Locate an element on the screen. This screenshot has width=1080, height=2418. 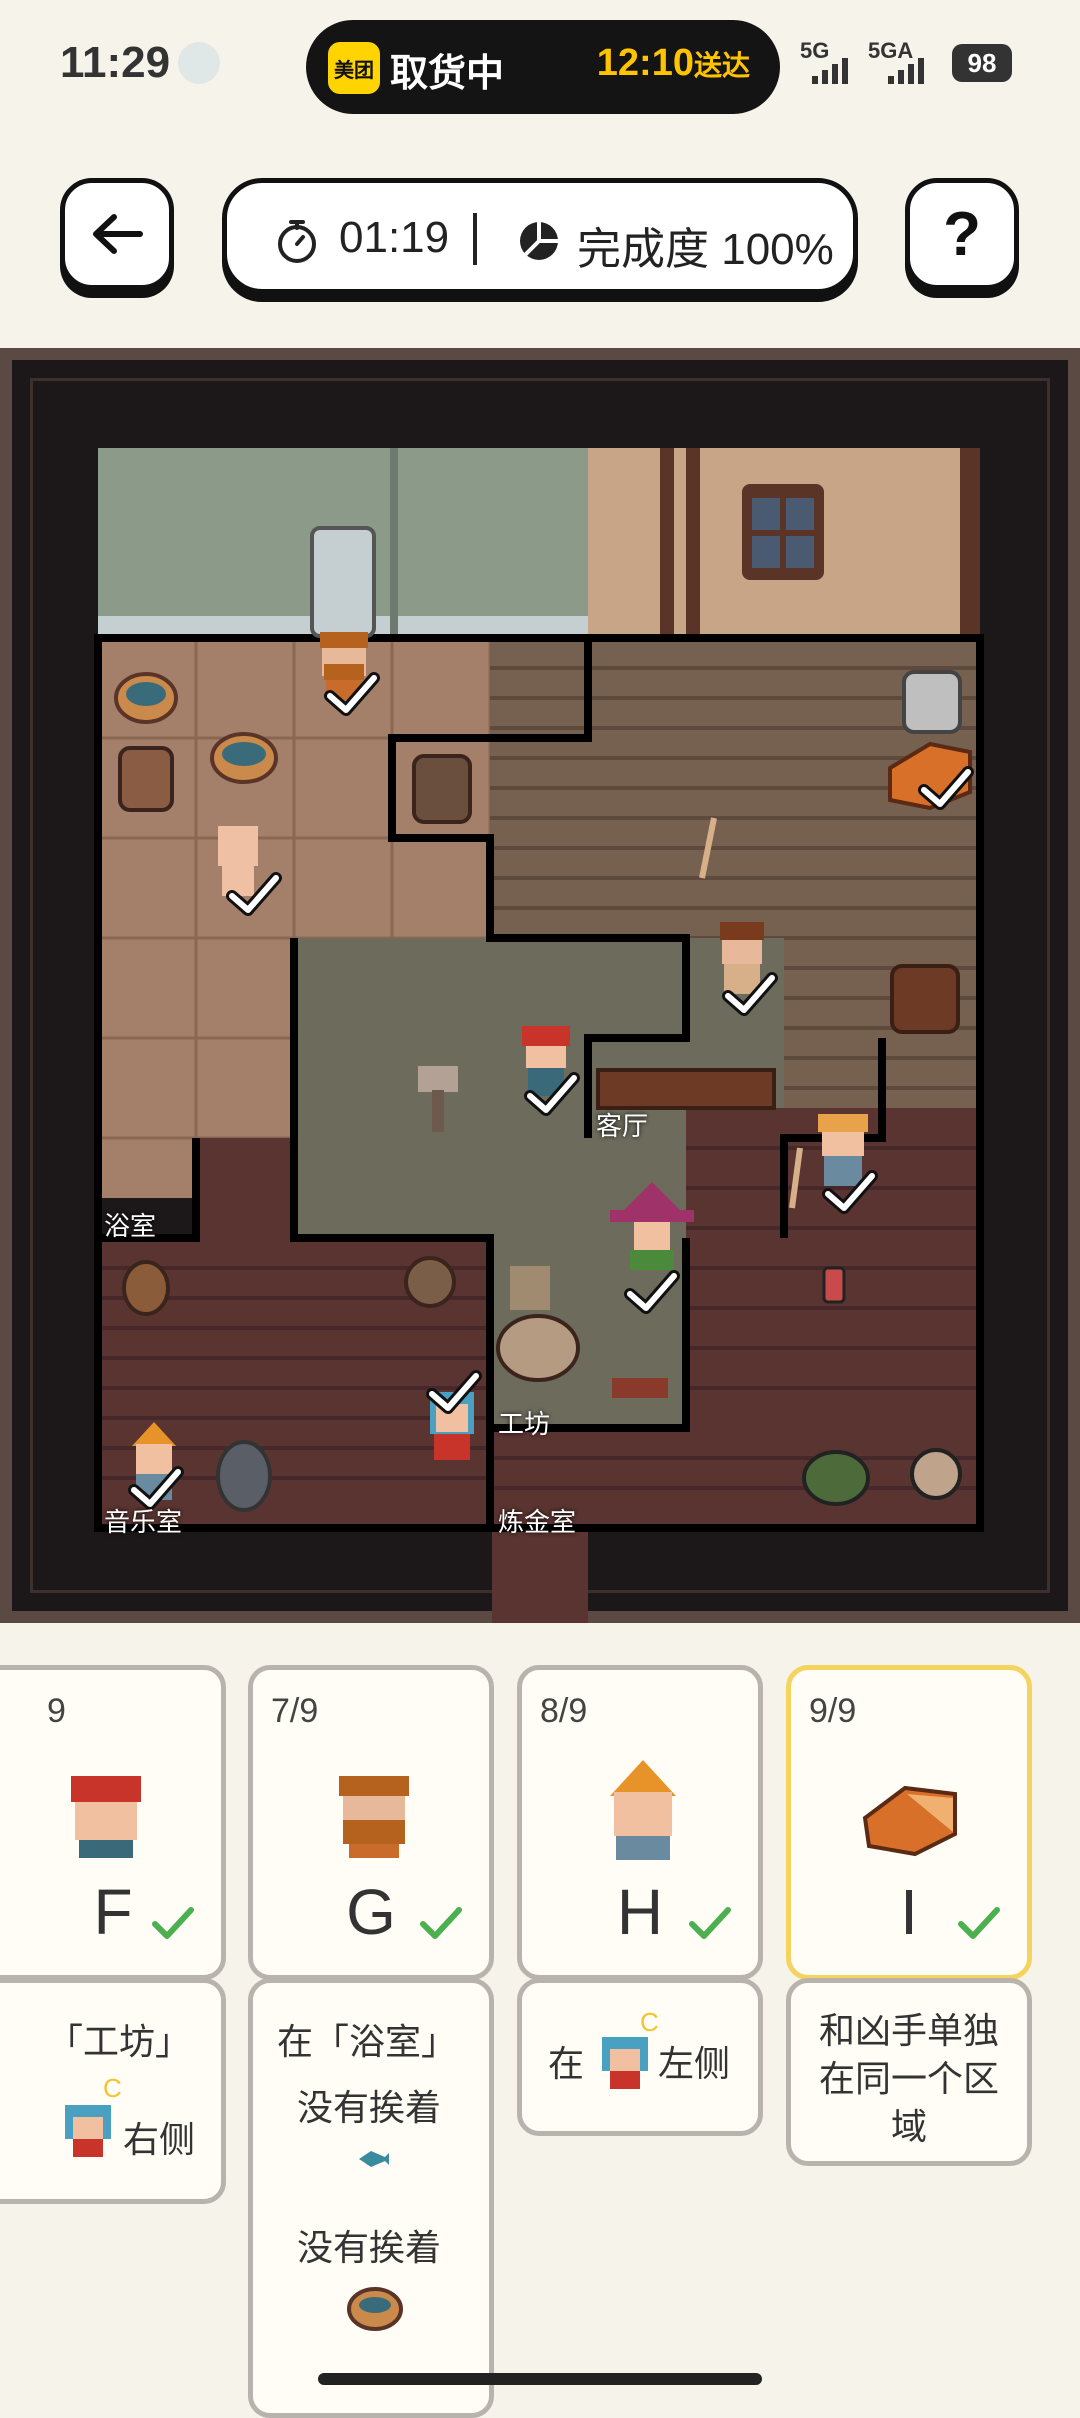
clue-f-line2: 右侧 is located at coordinates (159, 2139).